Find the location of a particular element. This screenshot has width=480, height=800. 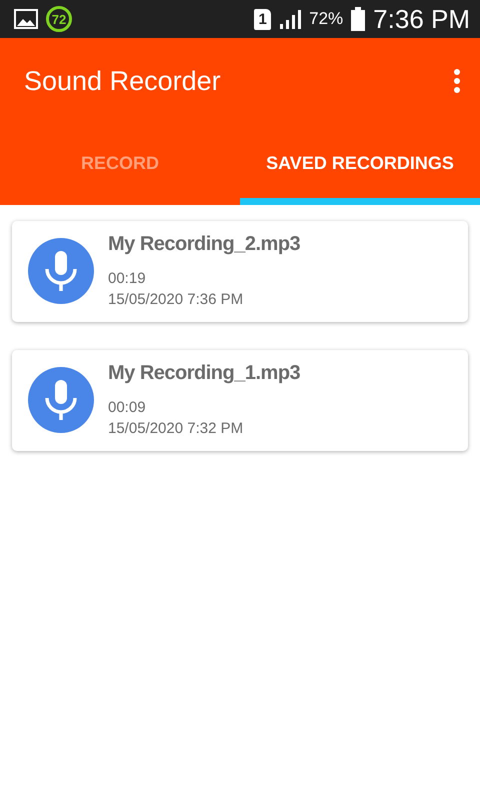

battery-icon is located at coordinates (358, 19).